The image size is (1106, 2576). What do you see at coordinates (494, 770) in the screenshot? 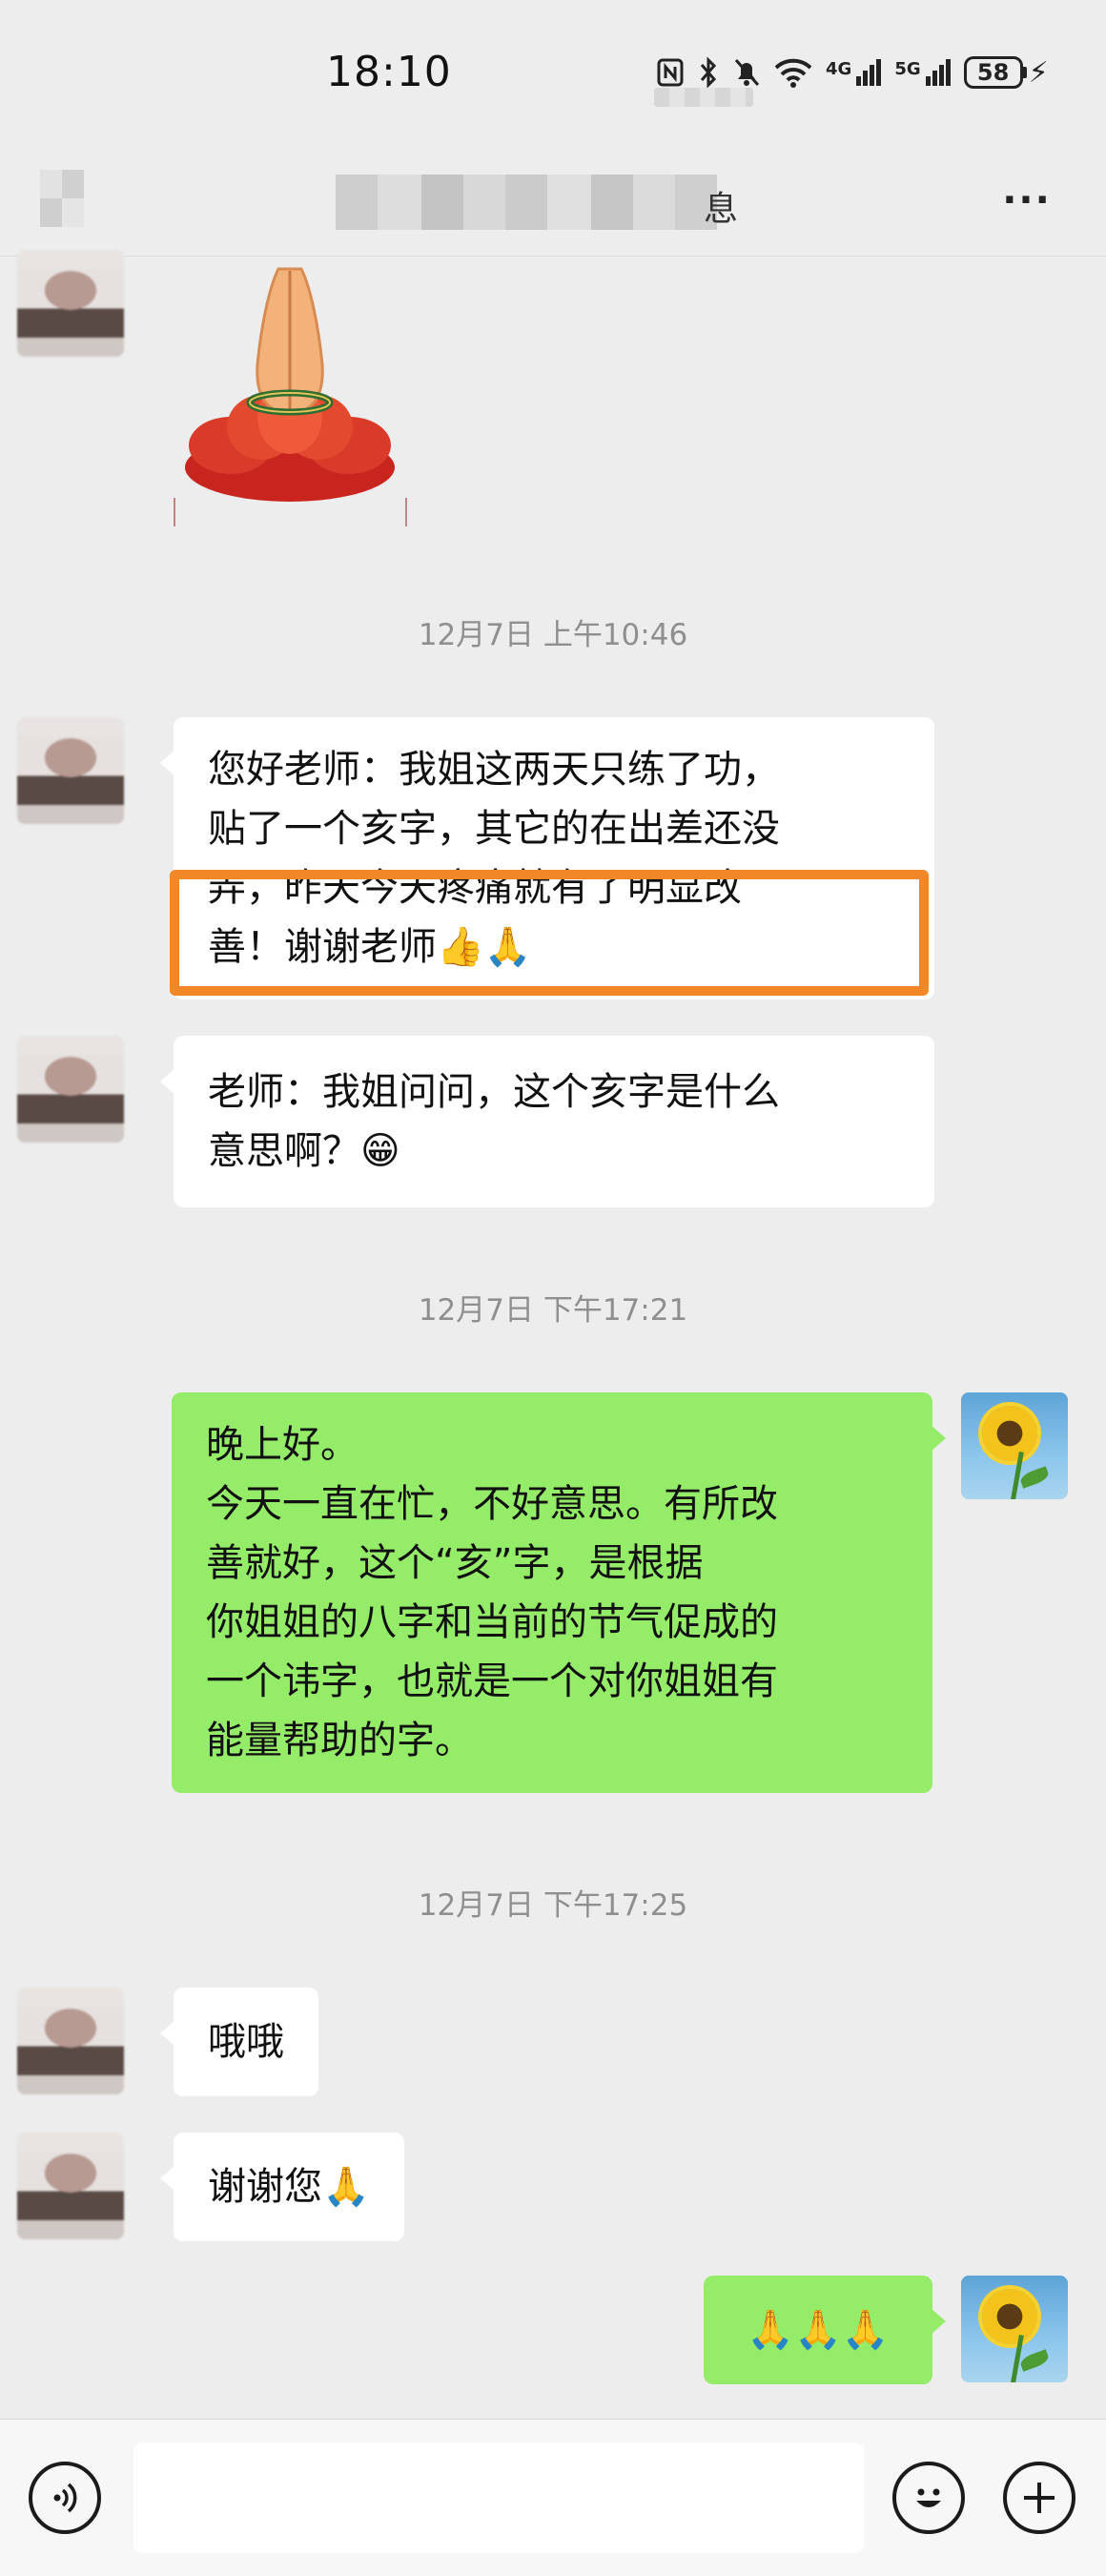
I see `message-line: 您好老师：我姐这两天只练了功，` at bounding box center [494, 770].